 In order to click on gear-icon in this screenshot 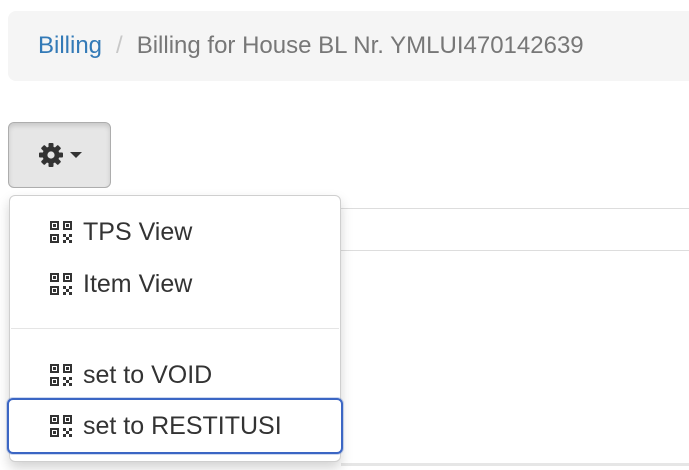, I will do `click(50, 155)`.